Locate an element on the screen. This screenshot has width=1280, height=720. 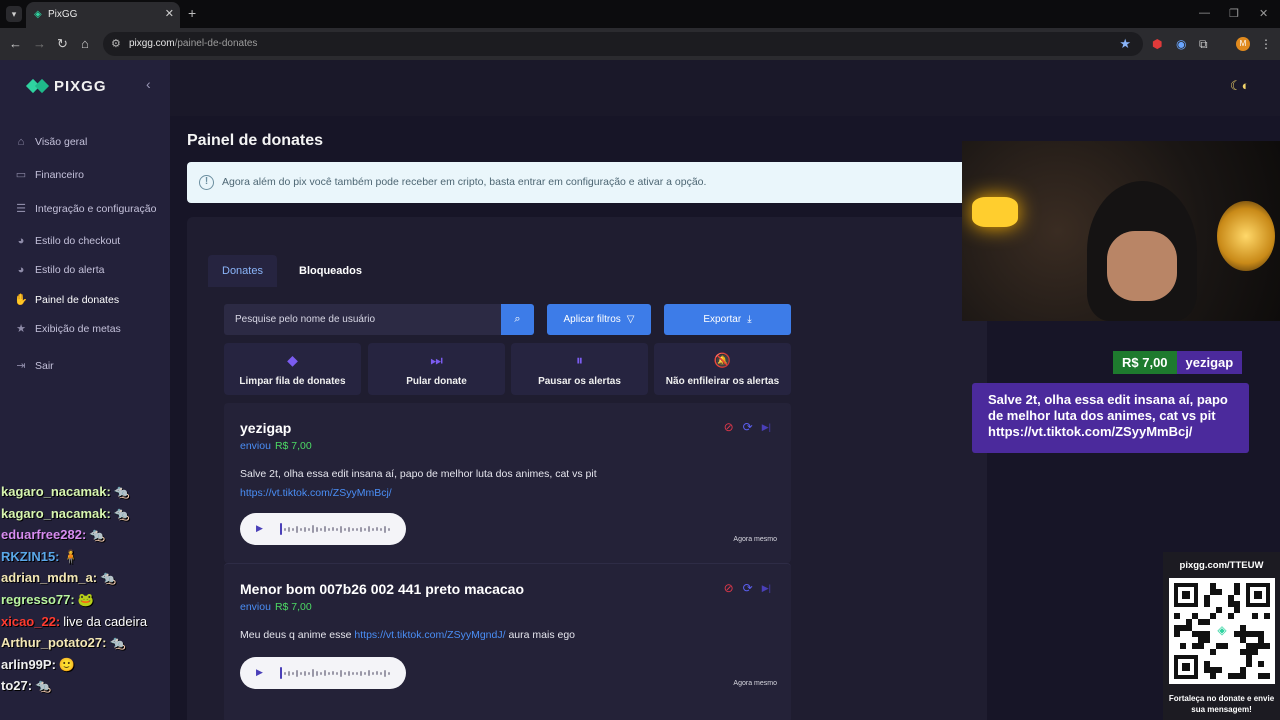
browser-tab: ◈ PixGG ✕ is located at coordinates (103, 15).